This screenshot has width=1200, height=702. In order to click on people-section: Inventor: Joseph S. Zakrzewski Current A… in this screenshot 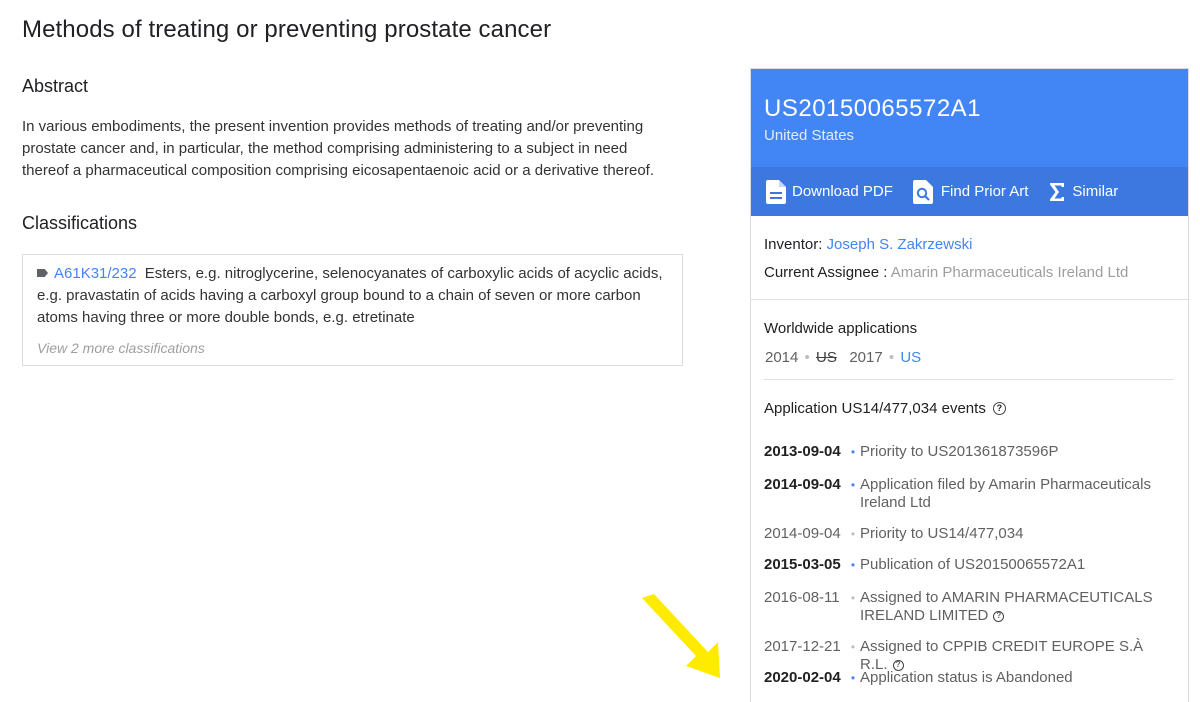, I will do `click(969, 258)`.